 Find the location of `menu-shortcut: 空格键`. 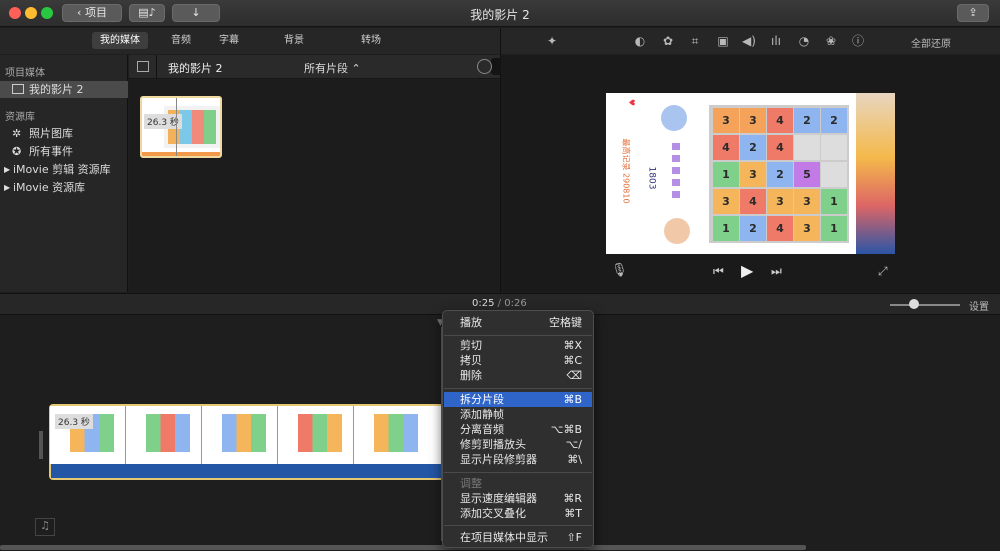

menu-shortcut: 空格键 is located at coordinates (565, 322).